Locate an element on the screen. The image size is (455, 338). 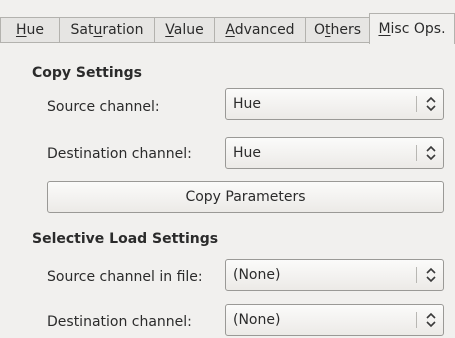
tab-value-label: Value is located at coordinates (184, 30).